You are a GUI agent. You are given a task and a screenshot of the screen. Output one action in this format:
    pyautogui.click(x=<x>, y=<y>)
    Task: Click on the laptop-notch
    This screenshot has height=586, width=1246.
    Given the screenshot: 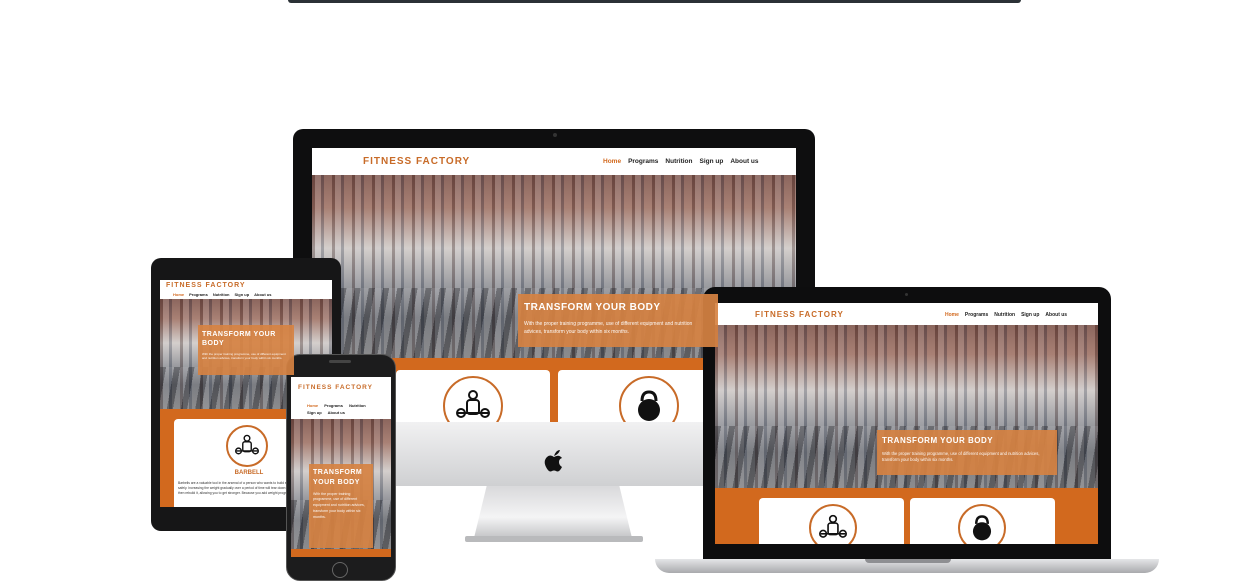 What is the action you would take?
    pyautogui.click(x=908, y=561)
    